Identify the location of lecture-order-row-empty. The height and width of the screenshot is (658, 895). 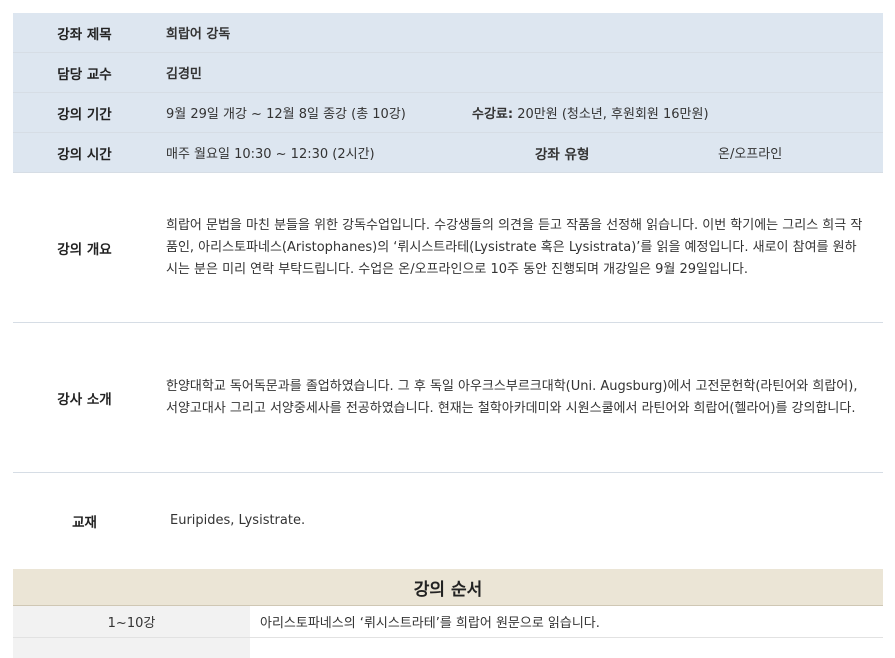
(448, 648).